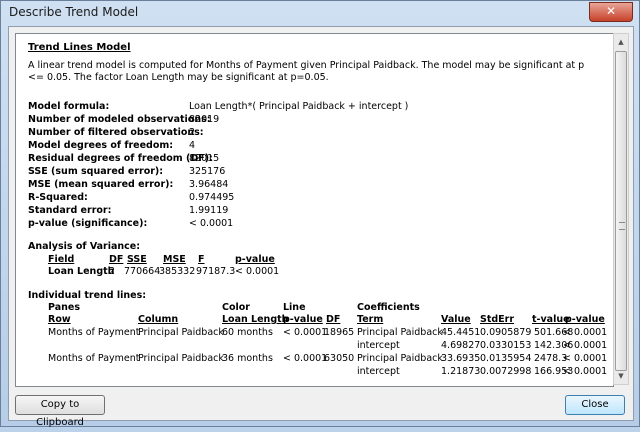 Image resolution: width=640 pixels, height=432 pixels. Describe the element at coordinates (81, 271) in the screenshot. I see `anova-field: Loan Length` at that location.